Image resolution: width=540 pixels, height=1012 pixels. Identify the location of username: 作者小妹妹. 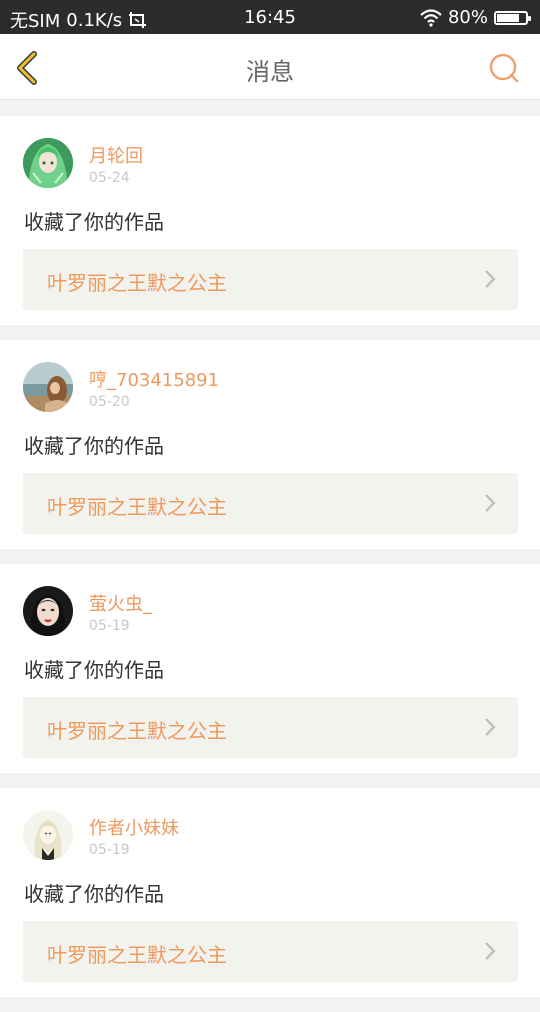
(134, 827).